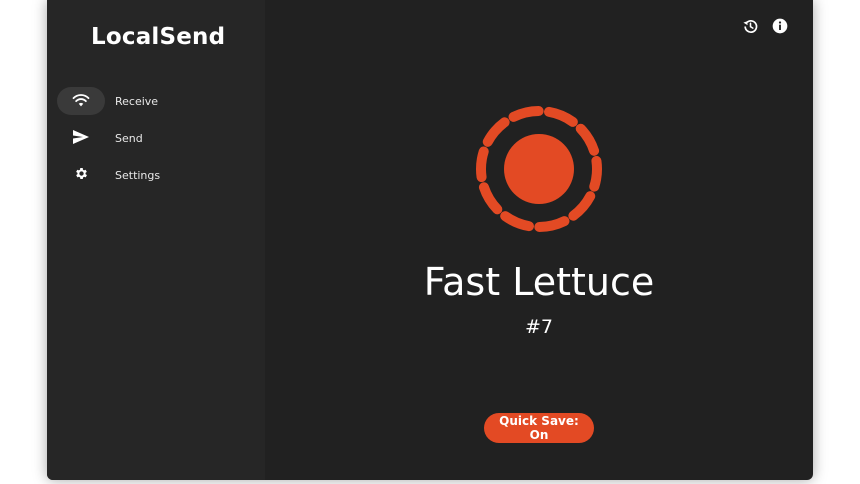 The image size is (860, 484). I want to click on sidebar-item-receive-pill, so click(81, 101).